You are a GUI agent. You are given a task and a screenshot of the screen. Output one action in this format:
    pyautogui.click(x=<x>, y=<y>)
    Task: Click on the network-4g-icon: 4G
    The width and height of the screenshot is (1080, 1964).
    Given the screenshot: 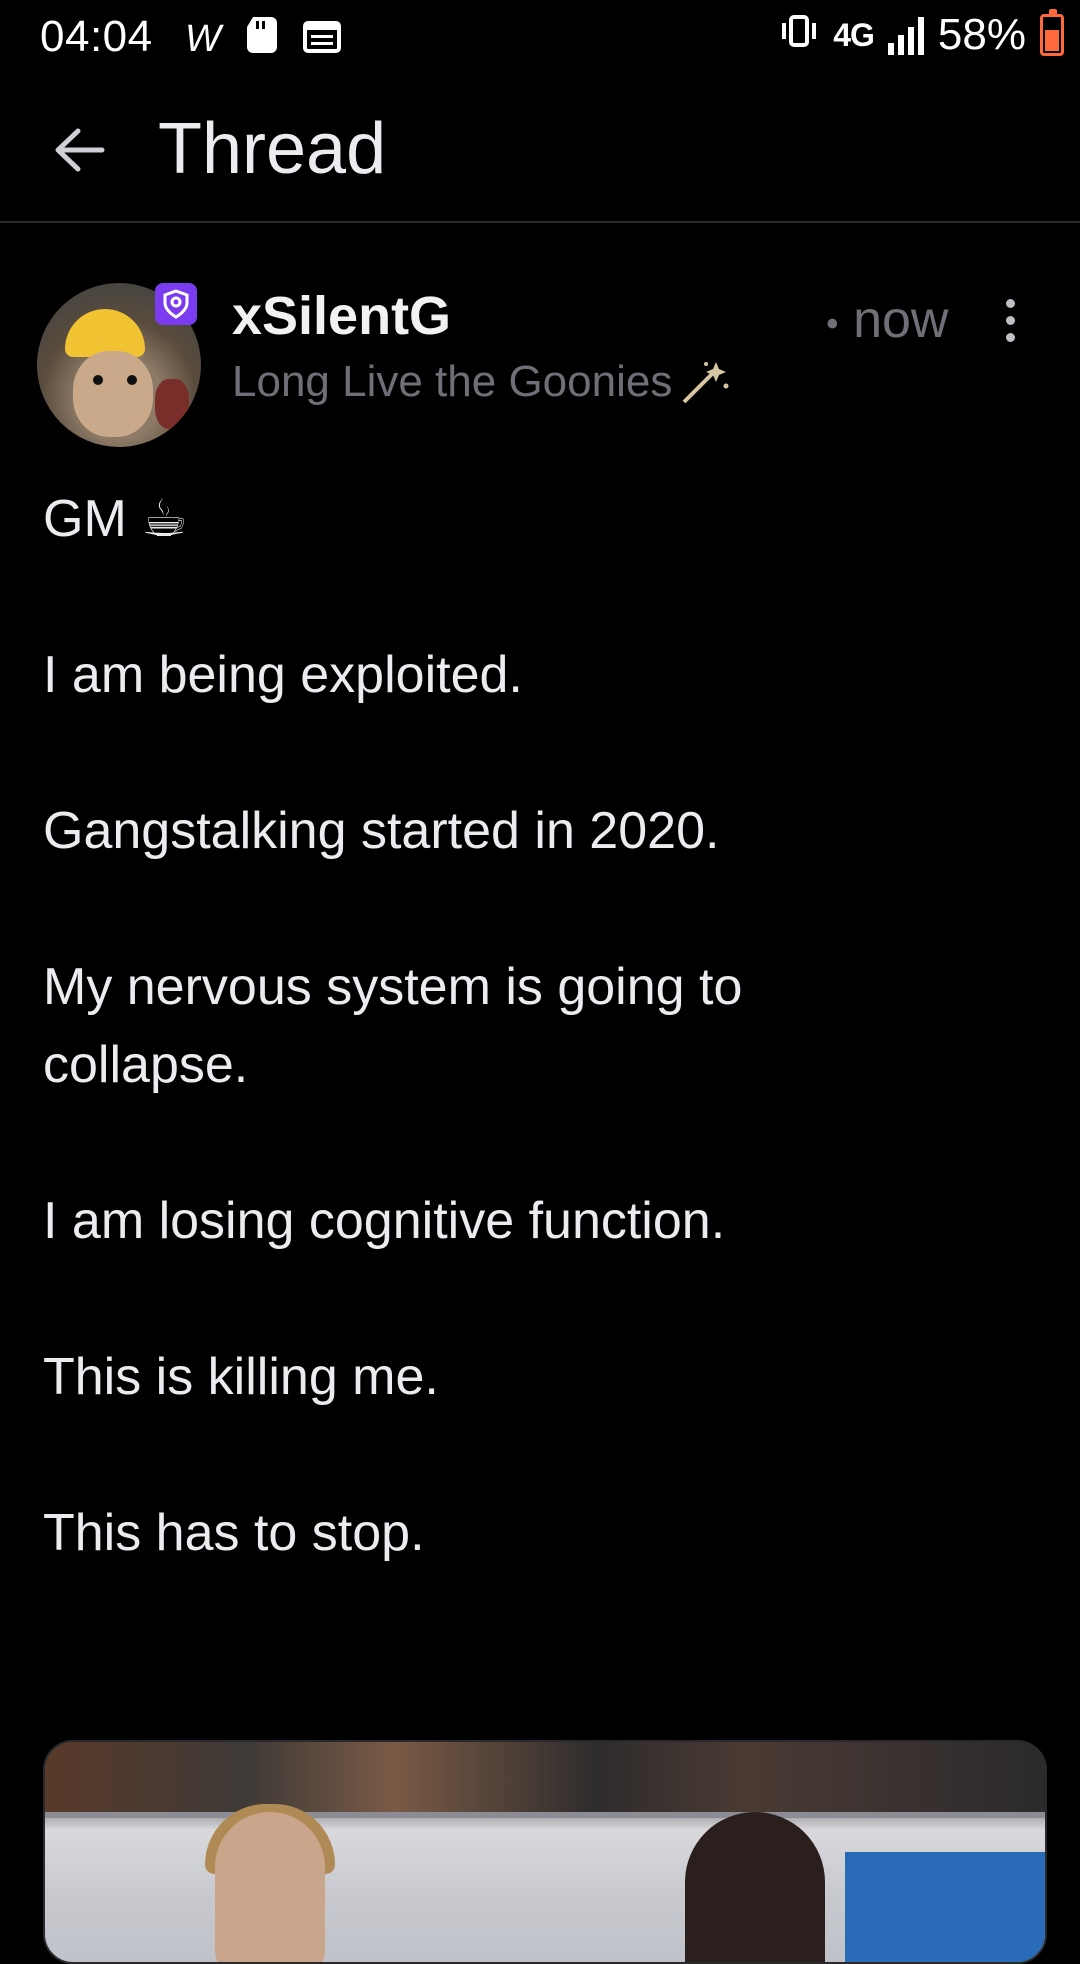 What is the action you would take?
    pyautogui.click(x=854, y=34)
    